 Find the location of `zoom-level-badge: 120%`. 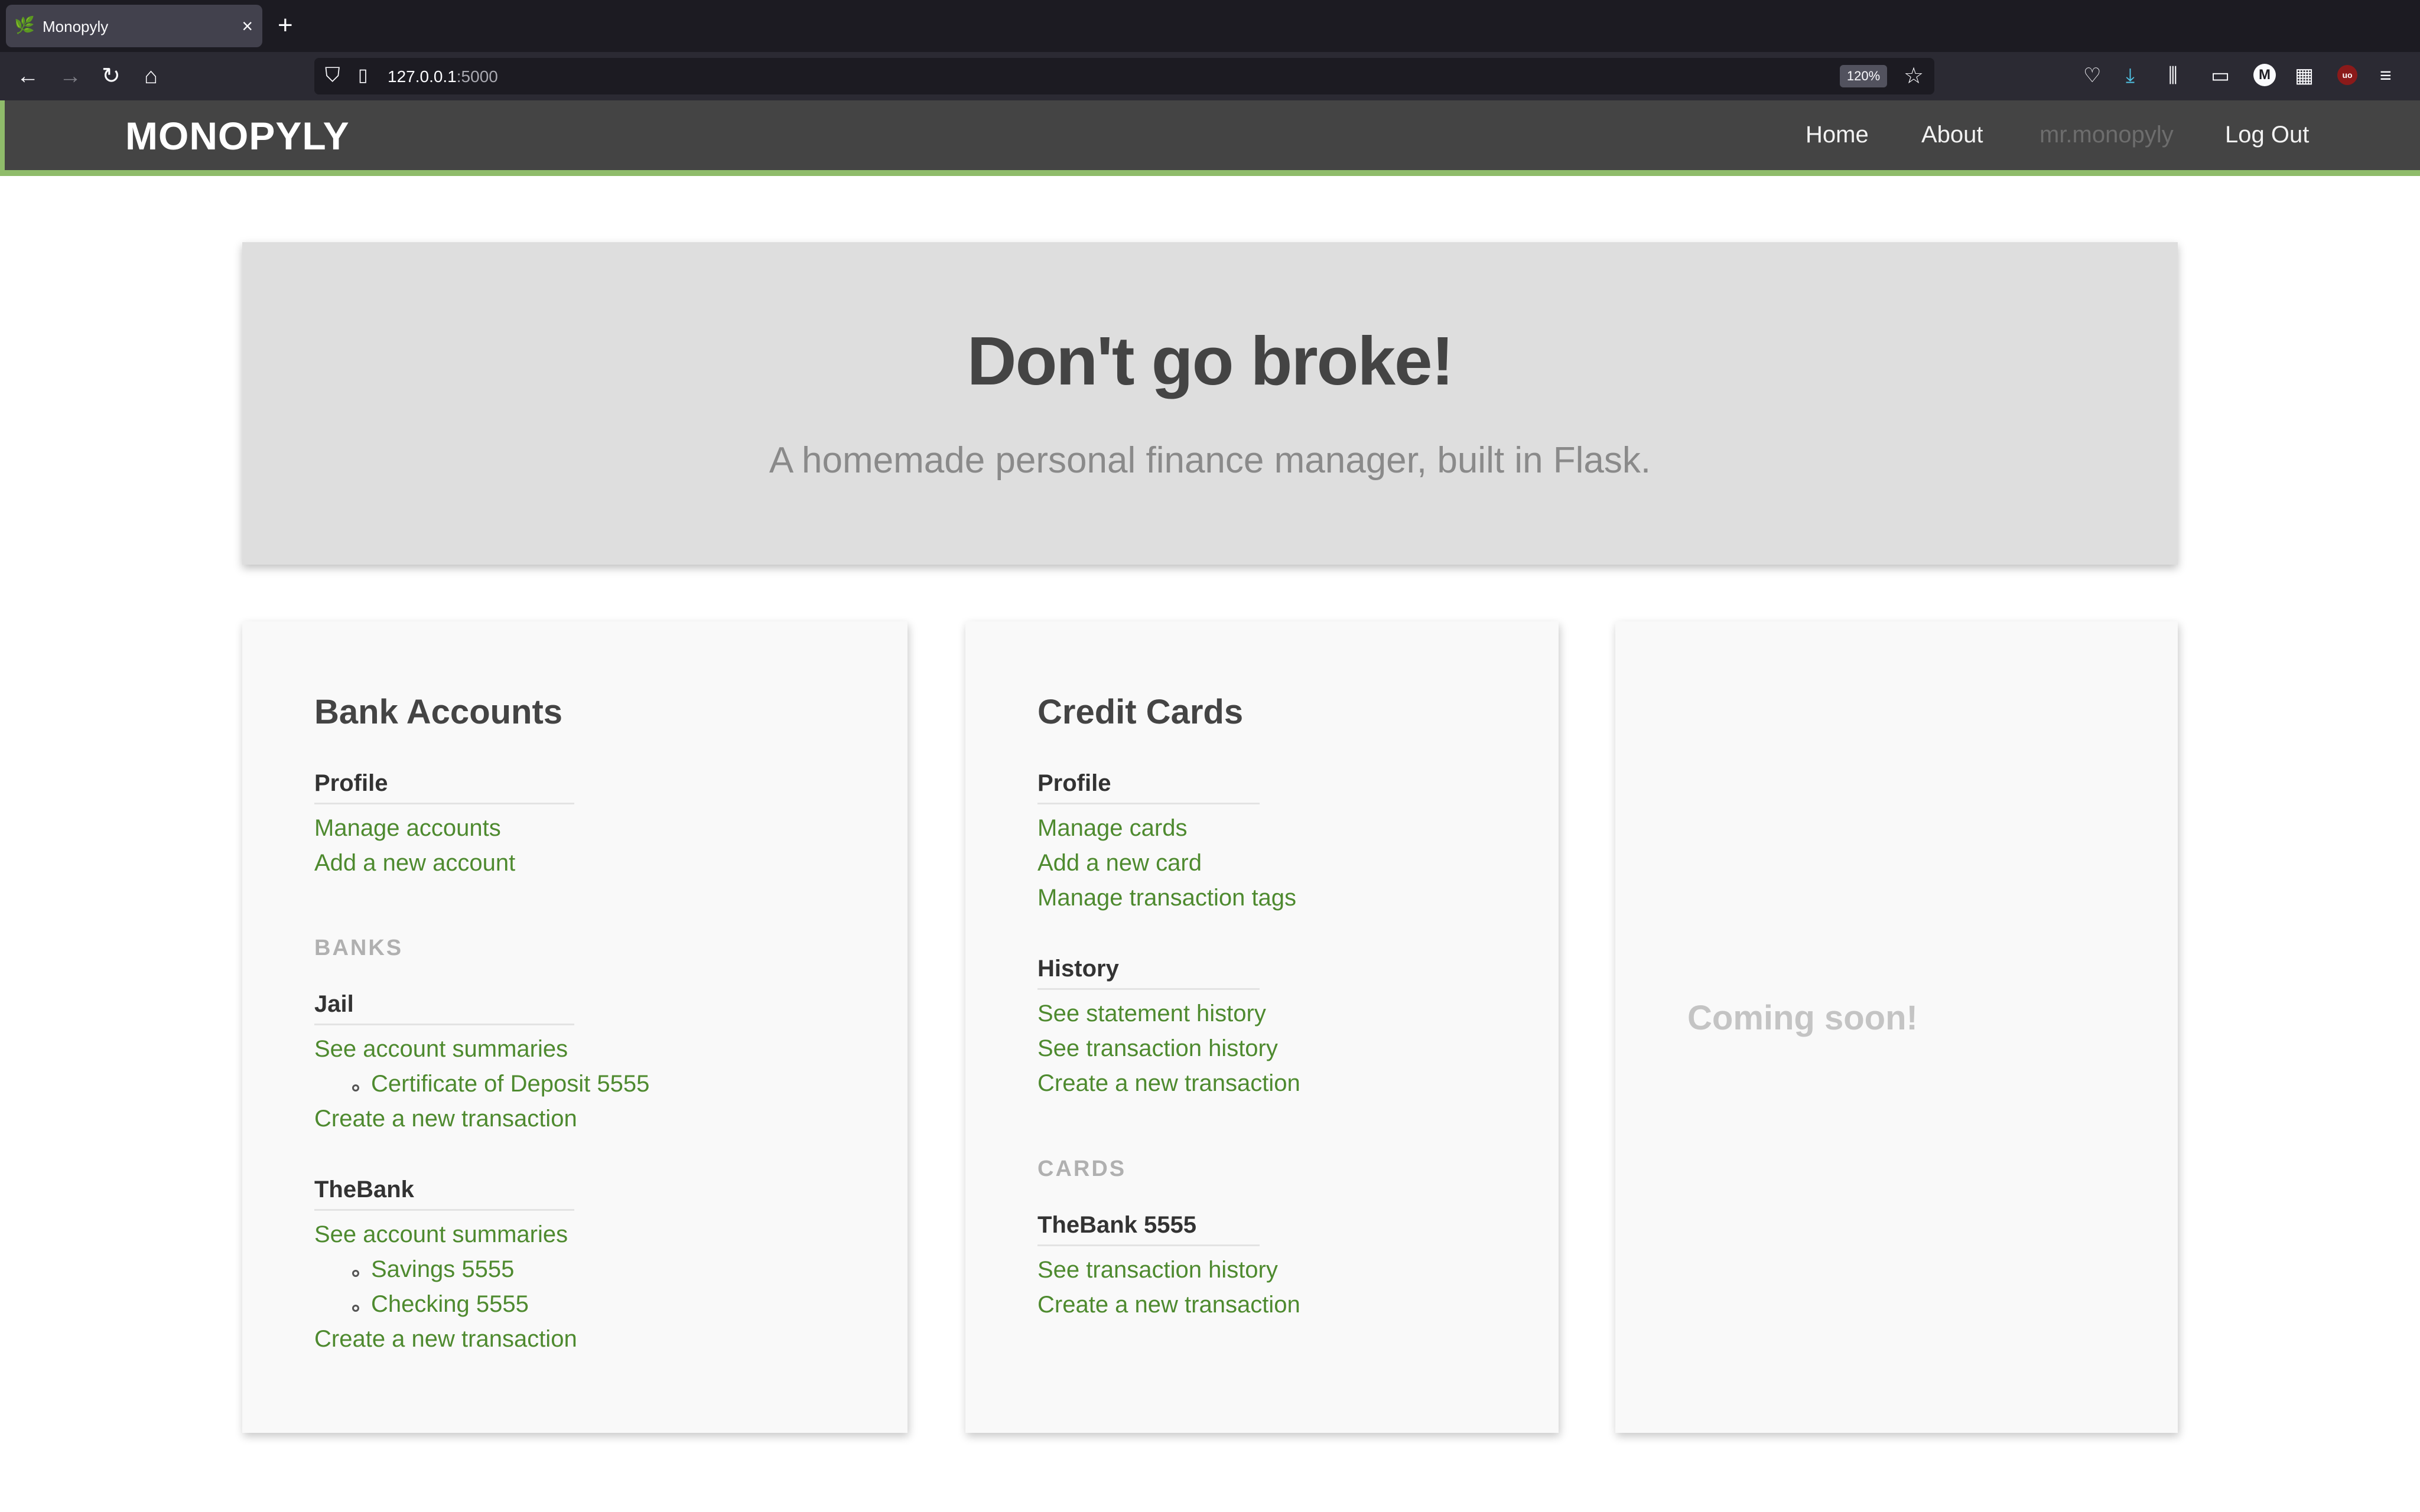

zoom-level-badge: 120% is located at coordinates (1863, 76).